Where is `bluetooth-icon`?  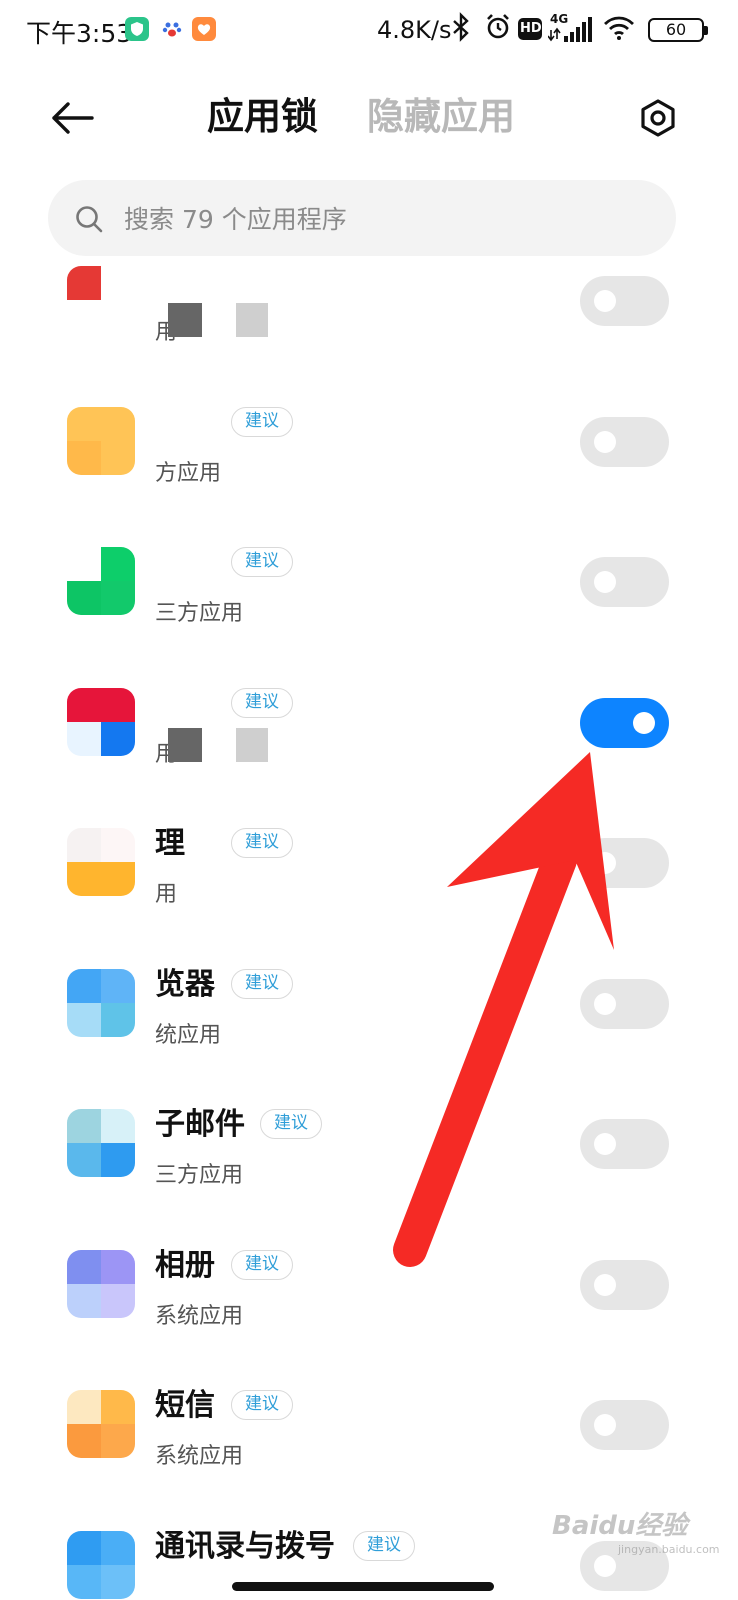 bluetooth-icon is located at coordinates (461, 32).